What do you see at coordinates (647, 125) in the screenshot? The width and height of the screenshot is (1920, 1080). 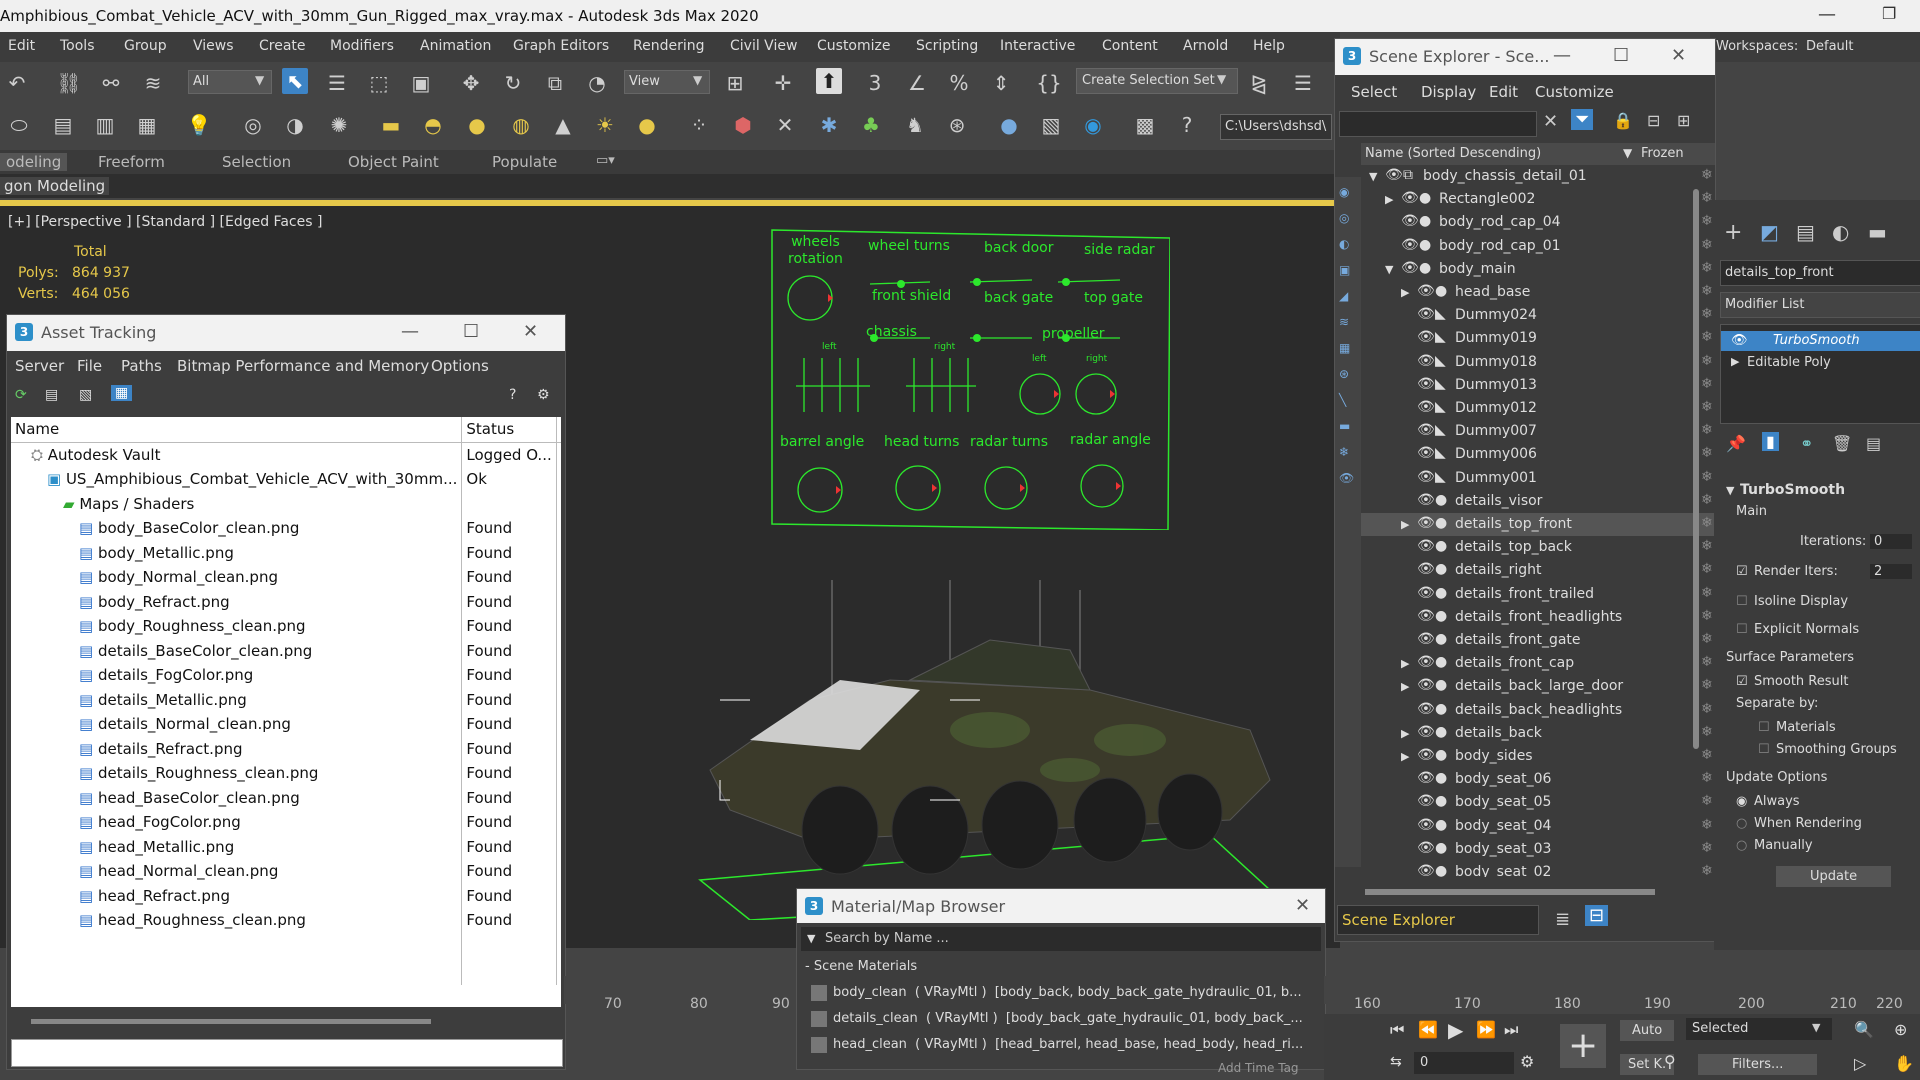 I see `torus-icon: ●` at bounding box center [647, 125].